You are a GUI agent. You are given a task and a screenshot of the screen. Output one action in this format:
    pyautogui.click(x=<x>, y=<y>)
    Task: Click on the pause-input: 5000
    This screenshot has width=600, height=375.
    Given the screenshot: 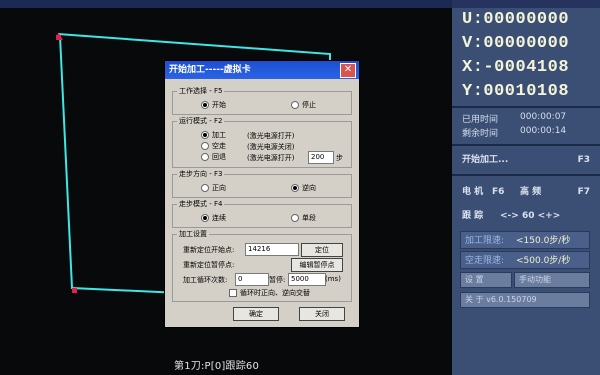 What is the action you would take?
    pyautogui.click(x=307, y=279)
    